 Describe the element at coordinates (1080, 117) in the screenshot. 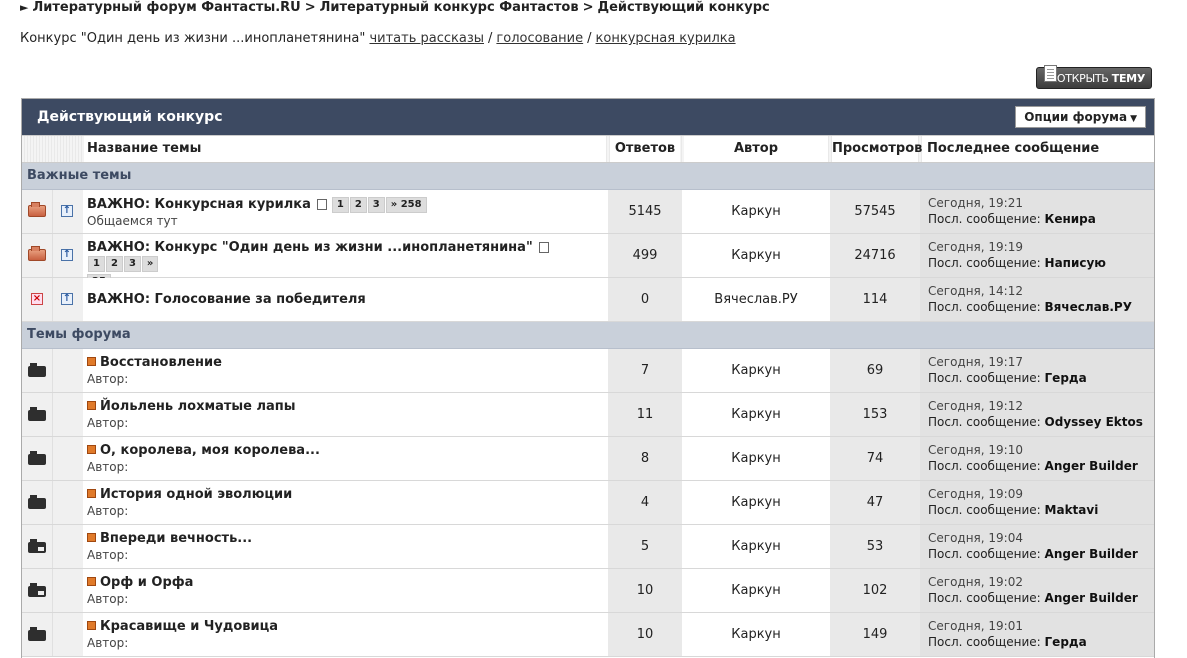

I see `forum-options-button: Опции форума ▼` at that location.